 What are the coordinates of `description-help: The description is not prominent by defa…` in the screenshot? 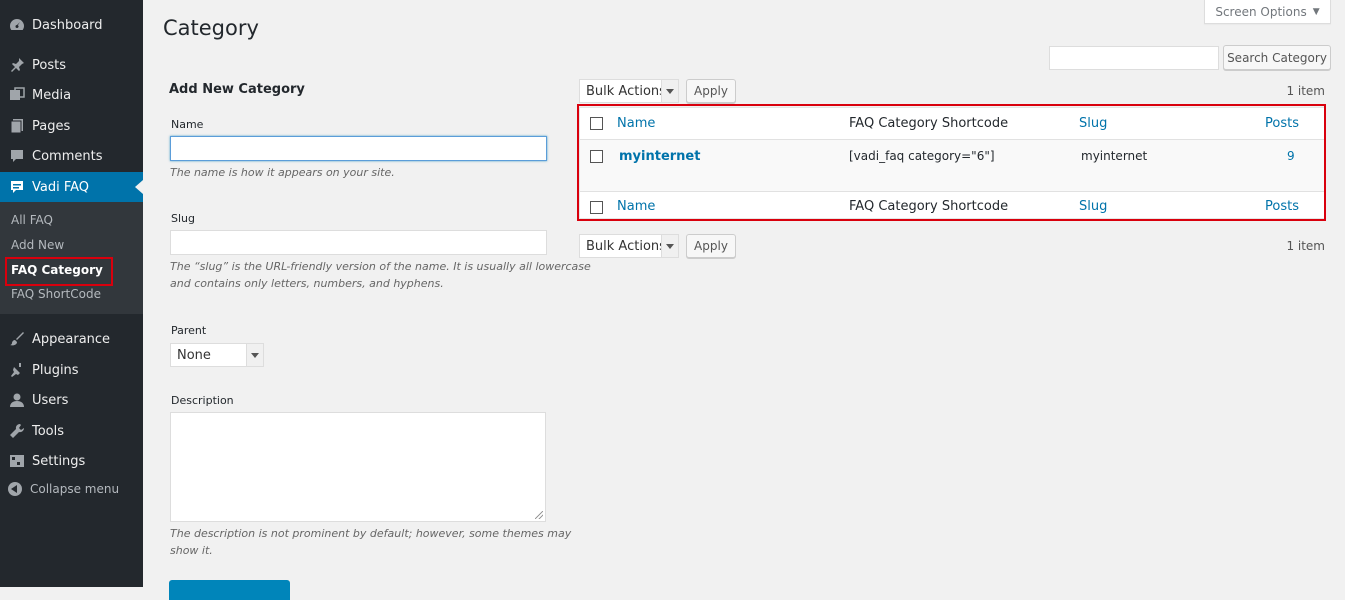 It's located at (370, 542).